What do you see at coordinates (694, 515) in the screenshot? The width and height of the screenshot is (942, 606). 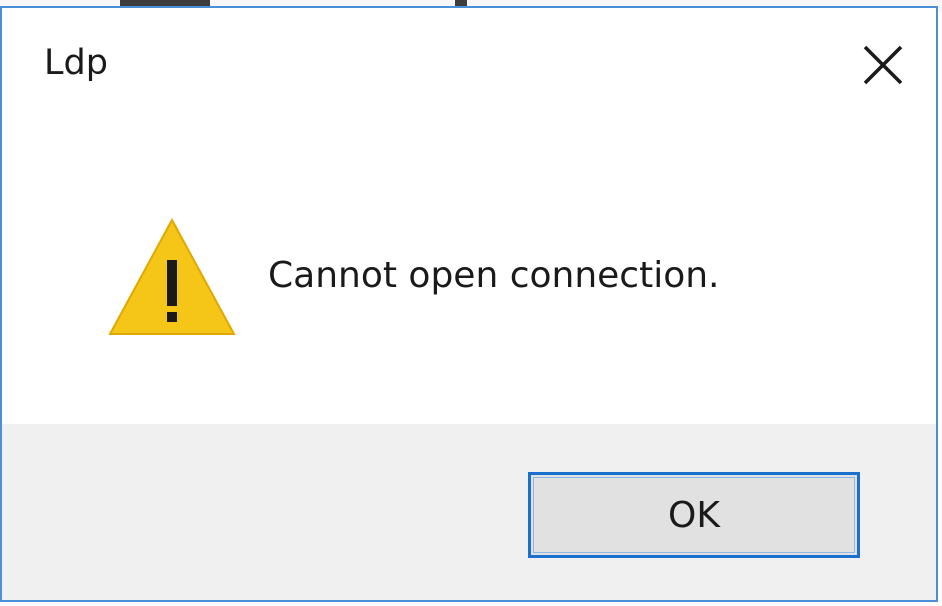 I see `ok-button: OK` at bounding box center [694, 515].